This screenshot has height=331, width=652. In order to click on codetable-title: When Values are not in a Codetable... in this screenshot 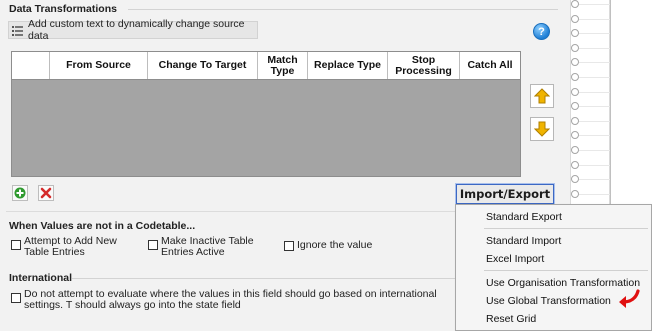, I will do `click(102, 226)`.